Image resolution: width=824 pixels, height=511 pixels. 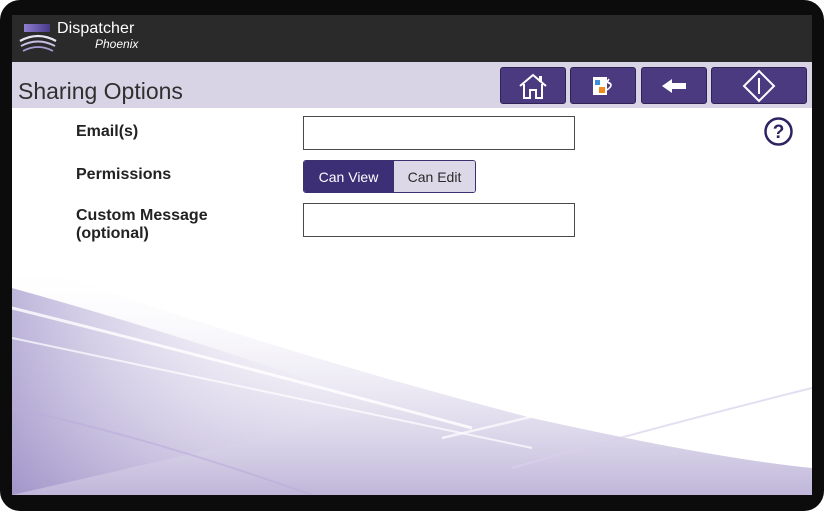 I want to click on can-edit-option: Can Edit, so click(x=434, y=176).